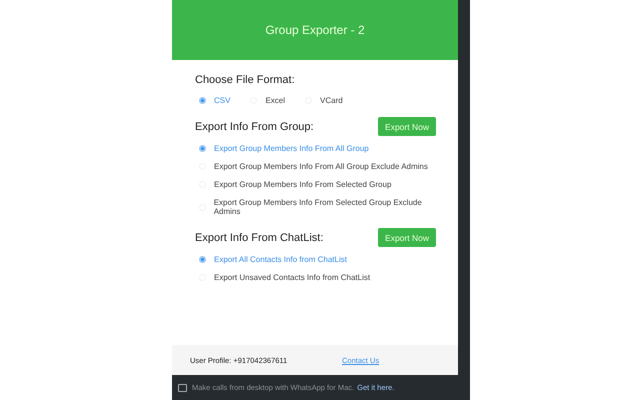 The image size is (640, 400). What do you see at coordinates (317, 184) in the screenshot?
I see `export-option-radio: Export Group Members Info From Selected Group` at bounding box center [317, 184].